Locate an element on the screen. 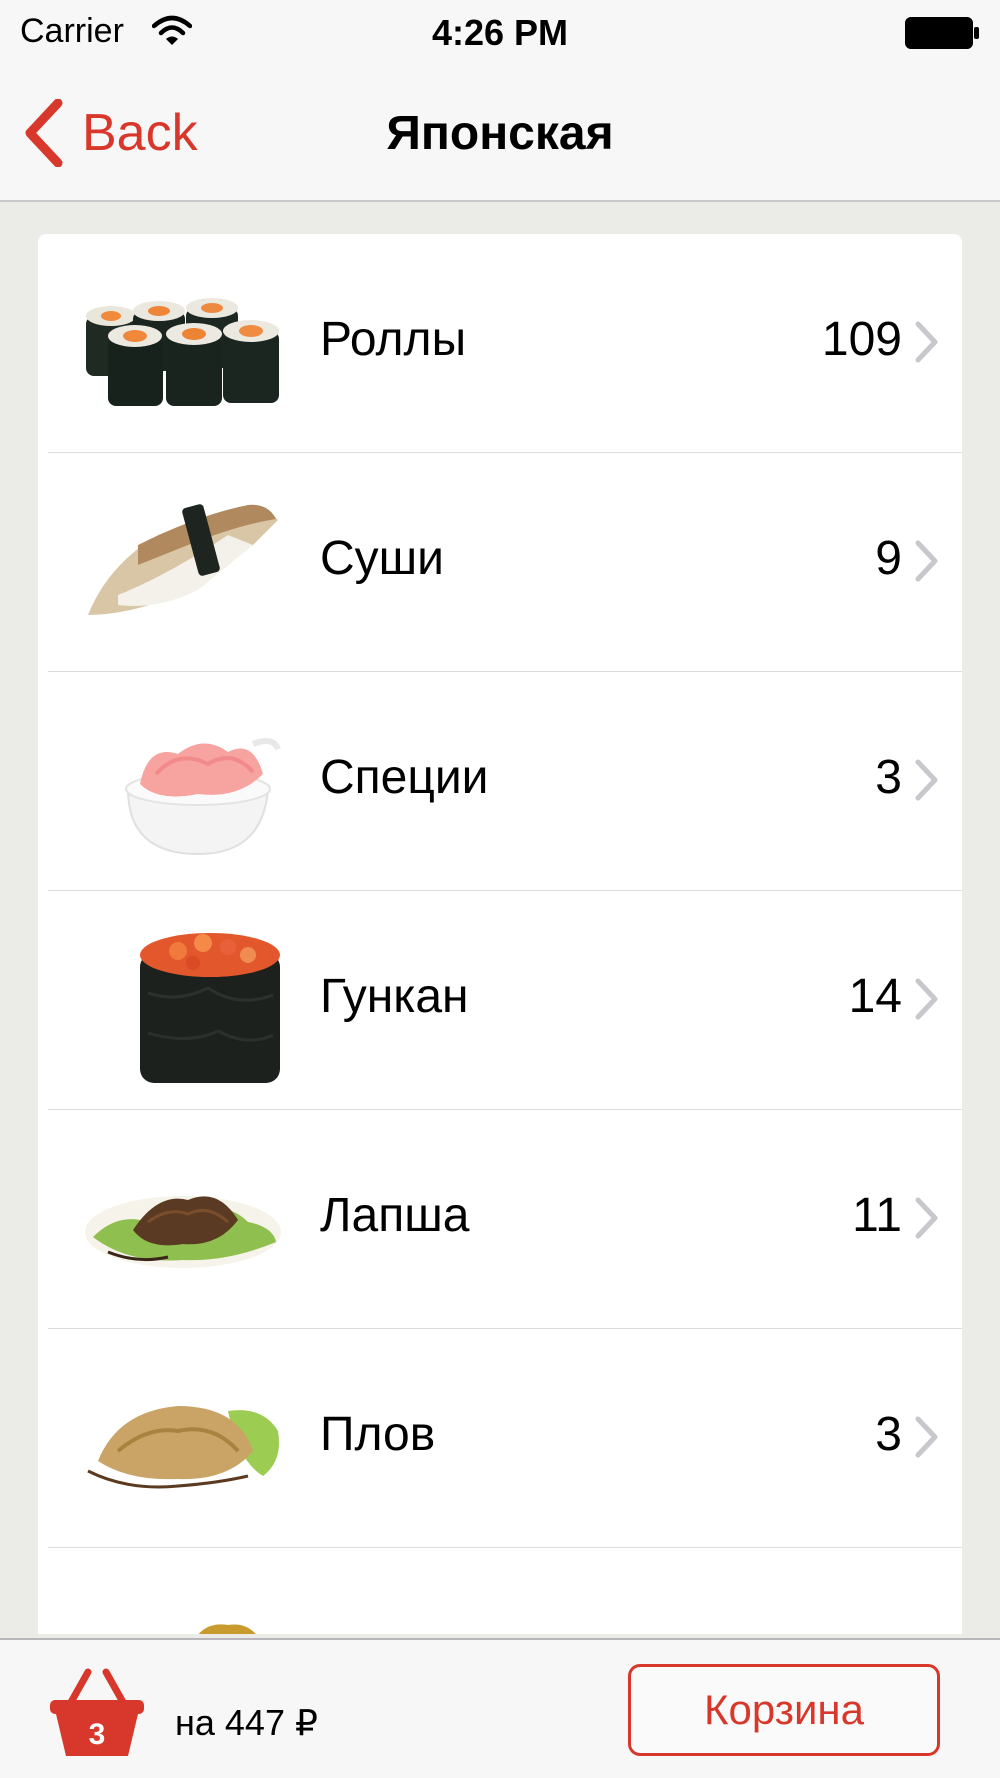 Image resolution: width=1000 pixels, height=1778 pixels. category-count: 11 is located at coordinates (877, 1215).